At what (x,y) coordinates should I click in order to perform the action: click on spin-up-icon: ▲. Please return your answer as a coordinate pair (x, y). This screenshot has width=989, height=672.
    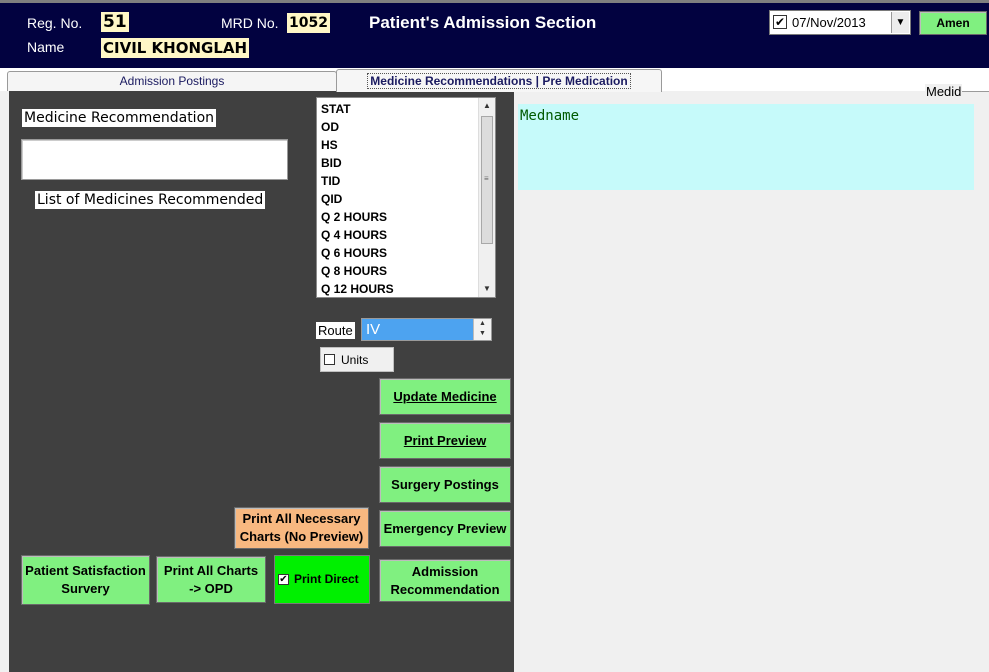
    Looking at the image, I should click on (482, 324).